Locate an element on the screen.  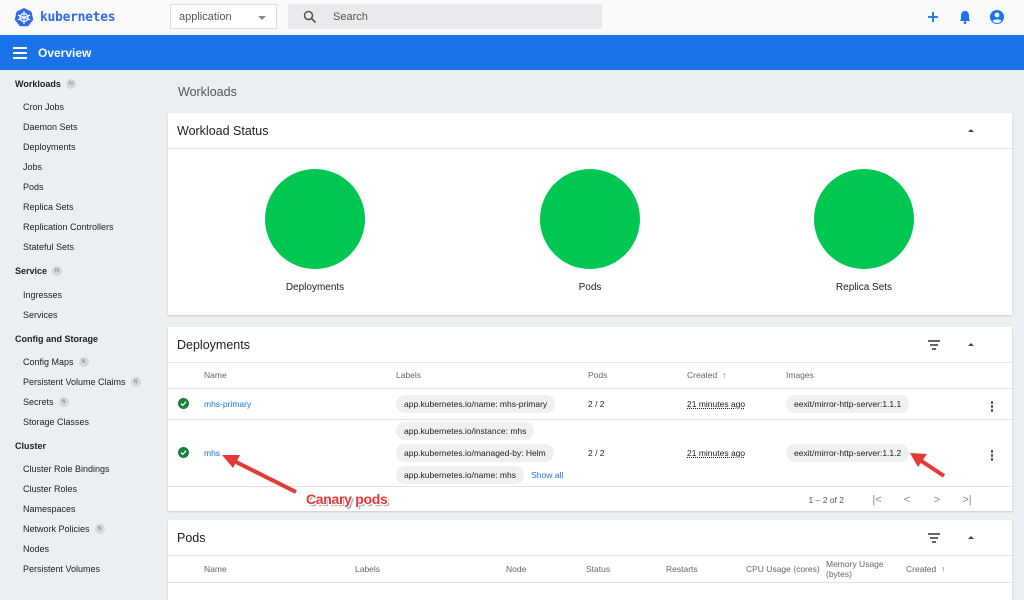
label-chip: app.kubernetes.io/name: mhs-primary is located at coordinates (476, 403).